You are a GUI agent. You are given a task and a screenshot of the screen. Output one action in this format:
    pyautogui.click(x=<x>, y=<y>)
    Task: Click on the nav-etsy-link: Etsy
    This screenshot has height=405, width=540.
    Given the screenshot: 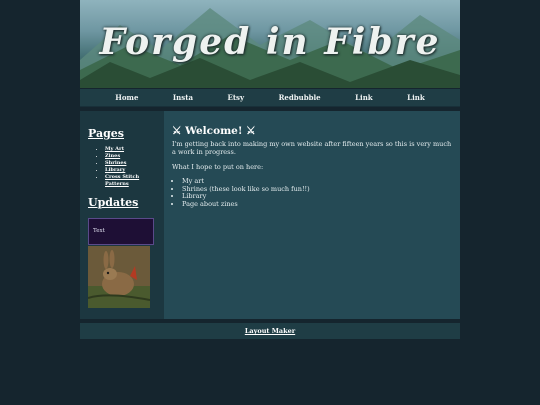 What is the action you would take?
    pyautogui.click(x=235, y=97)
    